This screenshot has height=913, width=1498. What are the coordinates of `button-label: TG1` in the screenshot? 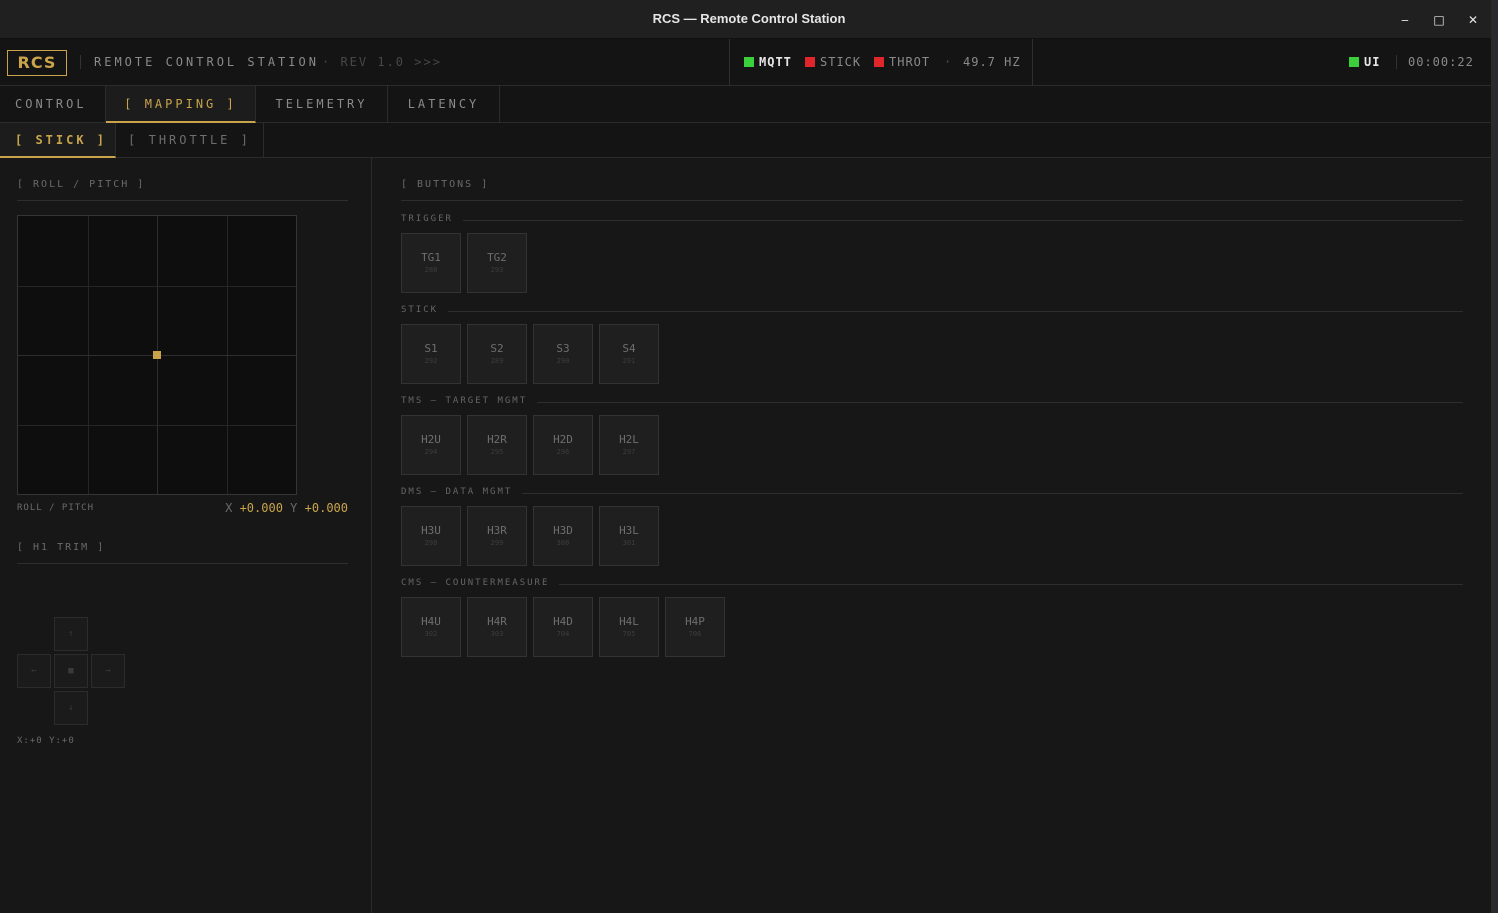 It's located at (431, 257).